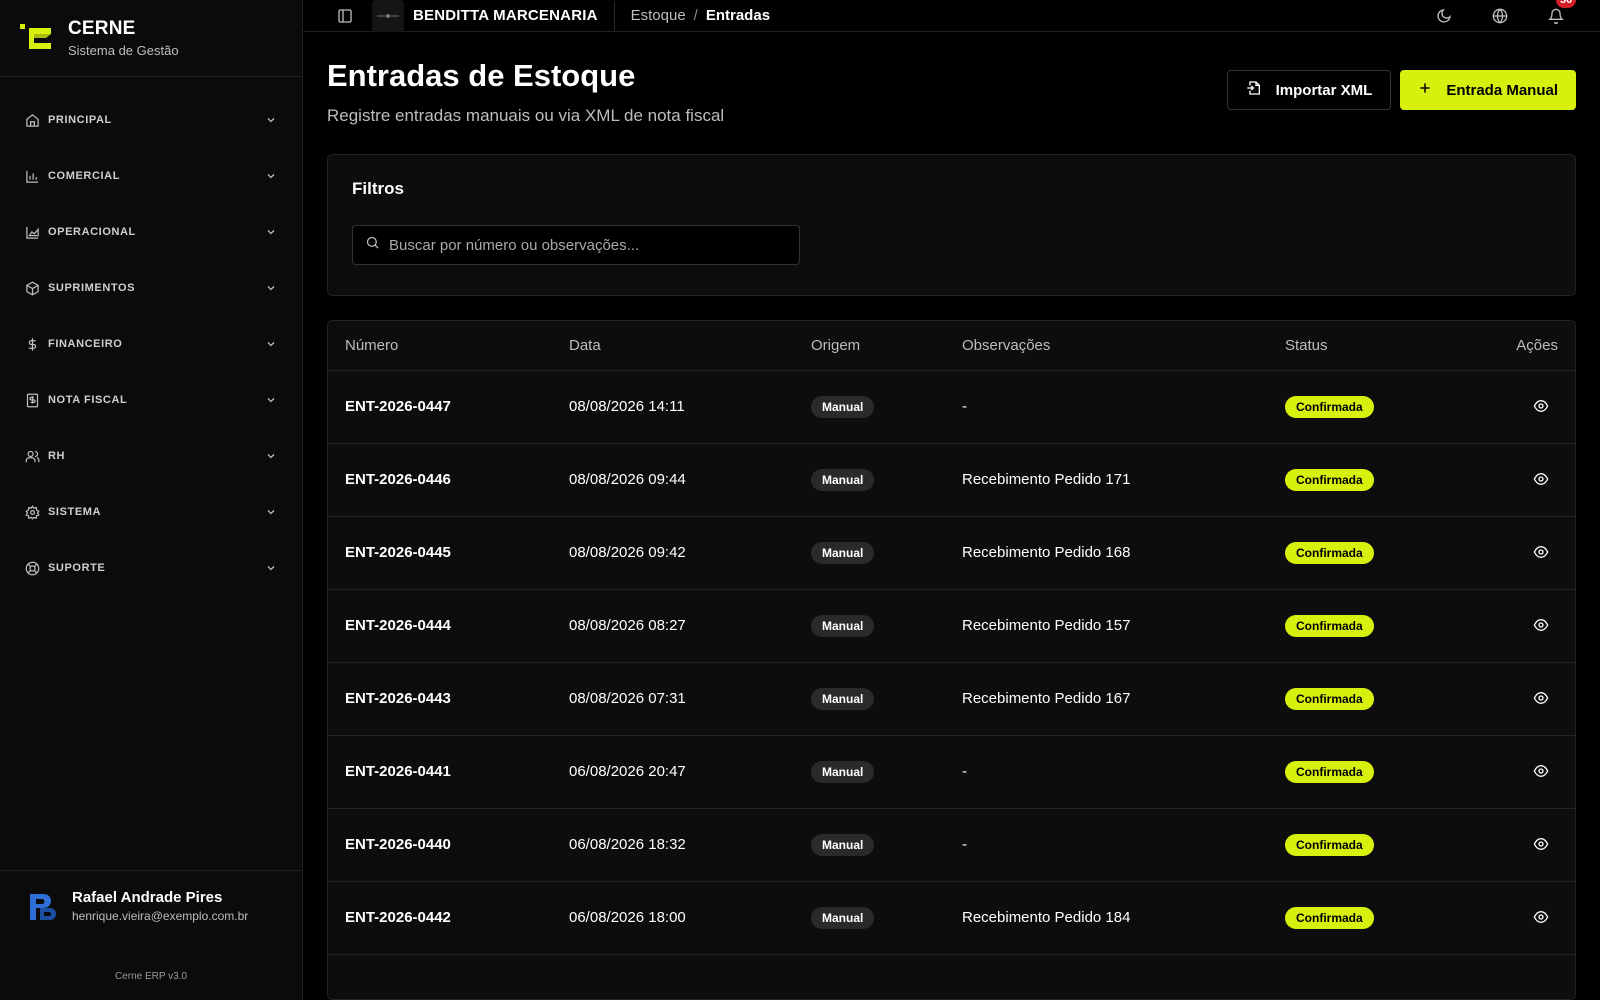  Describe the element at coordinates (1106, 345) in the screenshot. I see `col-observacoes: Observações` at that location.